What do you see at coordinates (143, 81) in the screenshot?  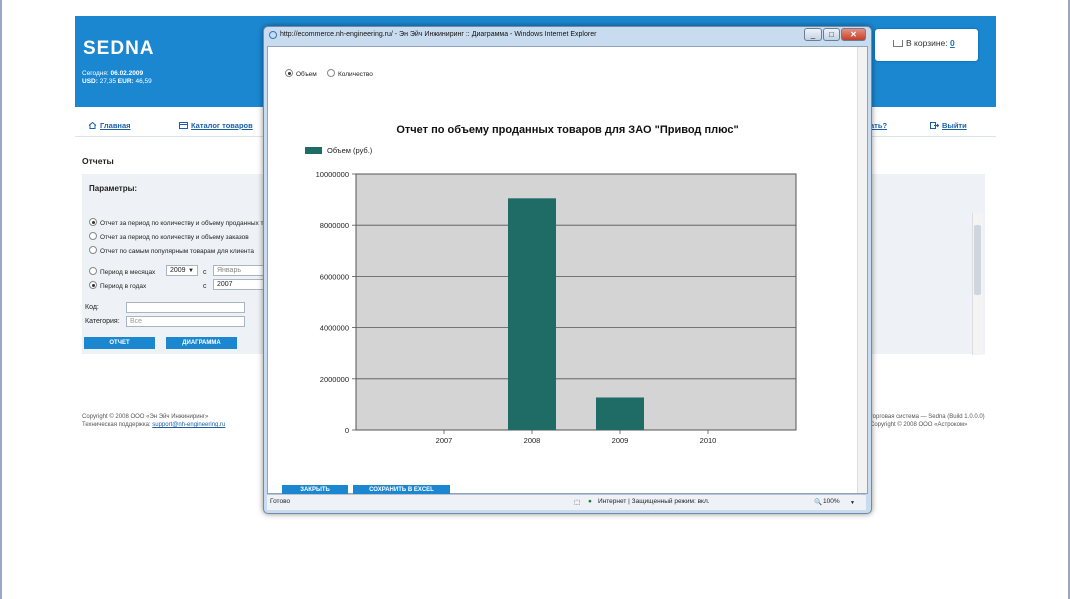 I see `eur-value: 46,59` at bounding box center [143, 81].